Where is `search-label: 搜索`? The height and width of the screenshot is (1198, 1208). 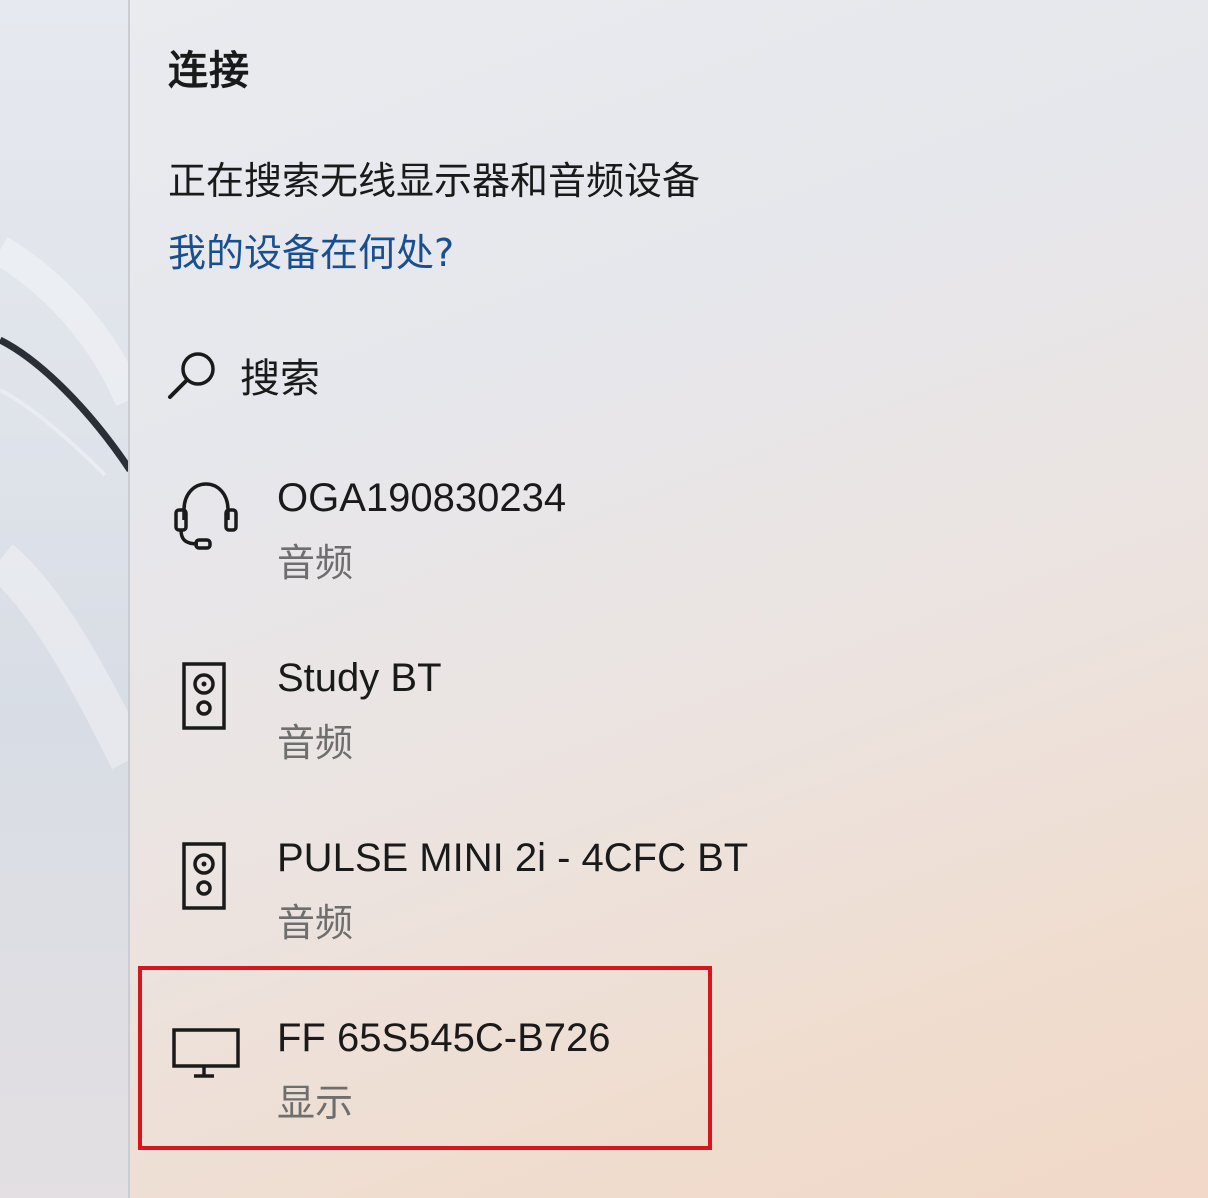
search-label: 搜索 is located at coordinates (280, 379).